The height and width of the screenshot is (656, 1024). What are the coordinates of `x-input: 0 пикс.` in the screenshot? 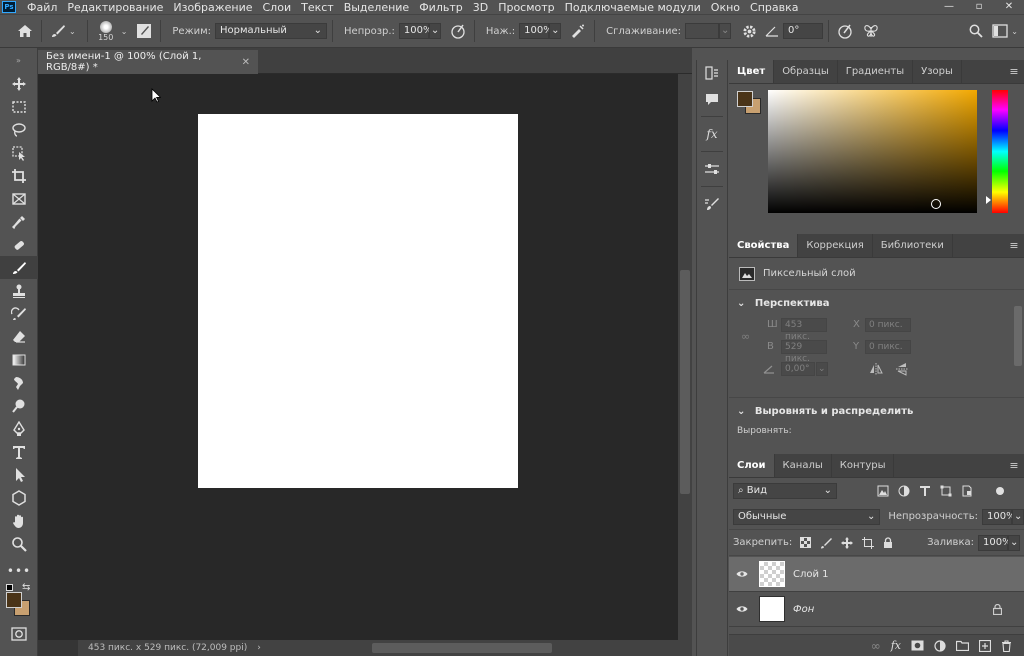 It's located at (888, 325).